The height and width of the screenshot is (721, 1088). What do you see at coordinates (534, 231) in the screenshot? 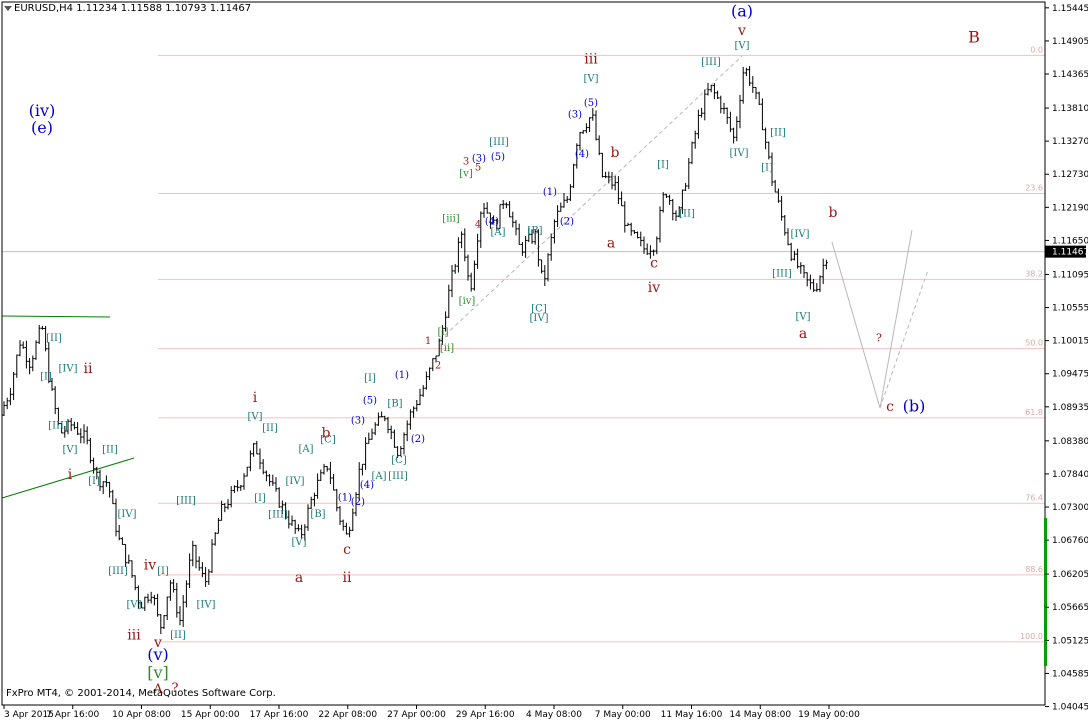
I see `wave-label: [B]` at bounding box center [534, 231].